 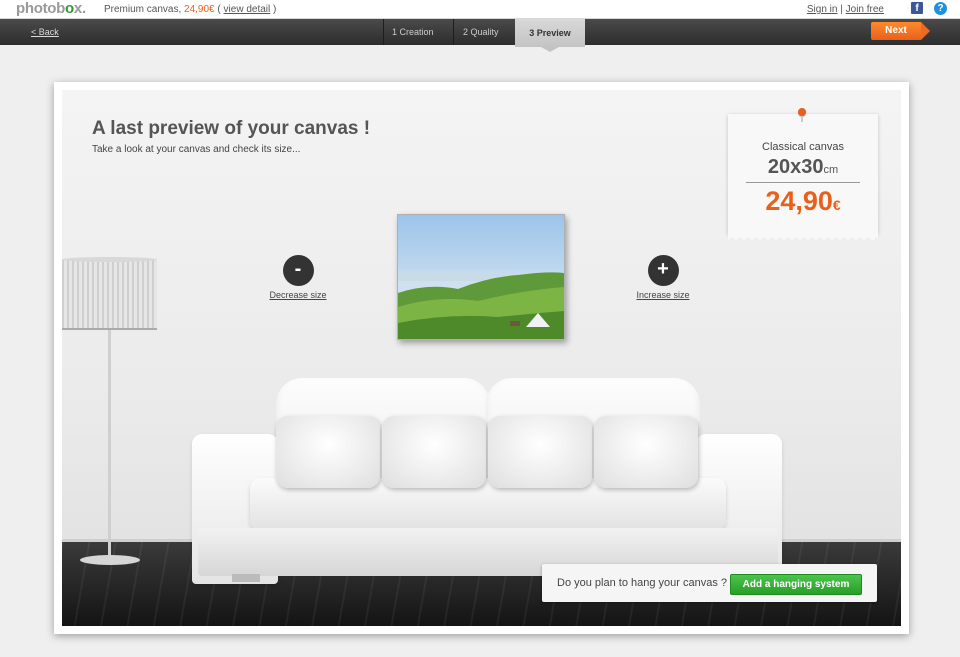 What do you see at coordinates (865, 9) in the screenshot?
I see `join-free-link: Join free` at bounding box center [865, 9].